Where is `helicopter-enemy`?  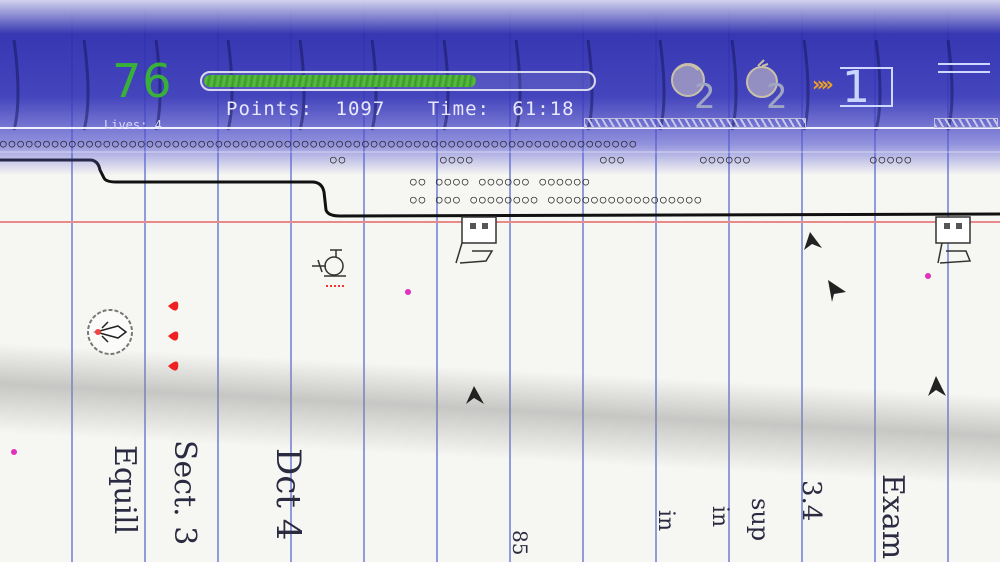
helicopter-enemy is located at coordinates (329, 268).